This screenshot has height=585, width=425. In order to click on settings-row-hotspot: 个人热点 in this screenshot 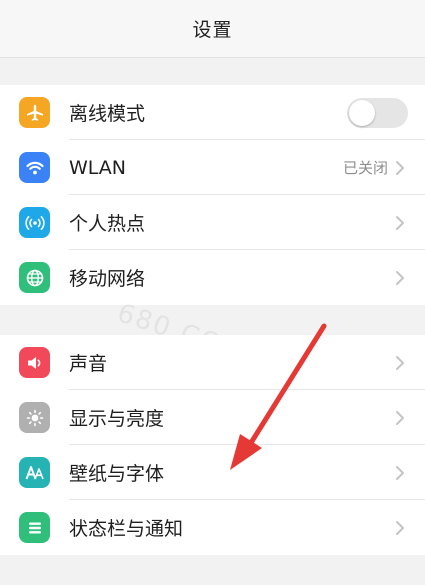, I will do `click(212, 222)`.